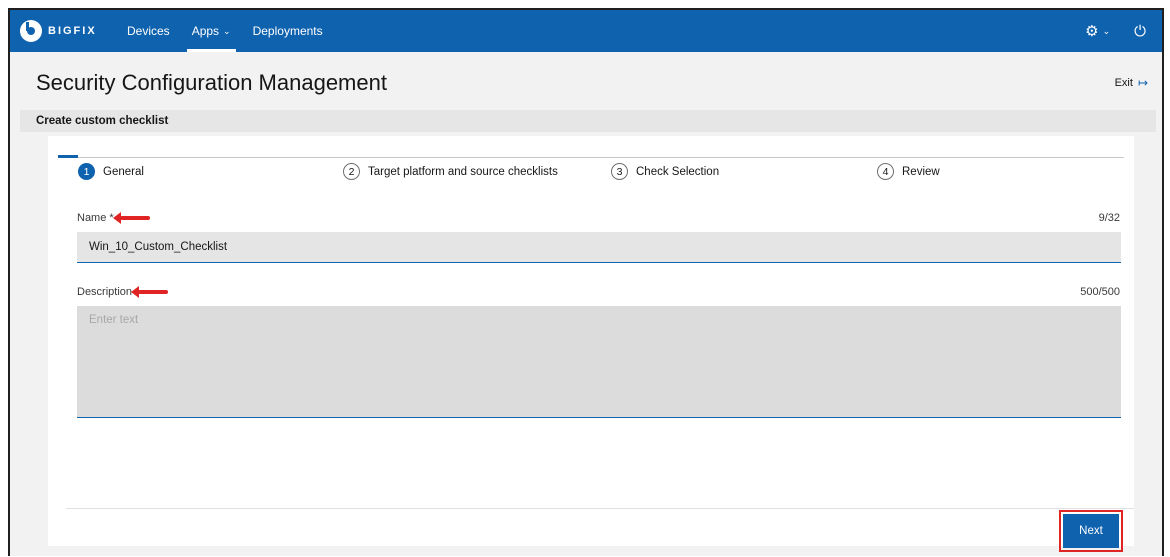 This screenshot has height=557, width=1170. I want to click on nav-item-label: Devices, so click(148, 31).